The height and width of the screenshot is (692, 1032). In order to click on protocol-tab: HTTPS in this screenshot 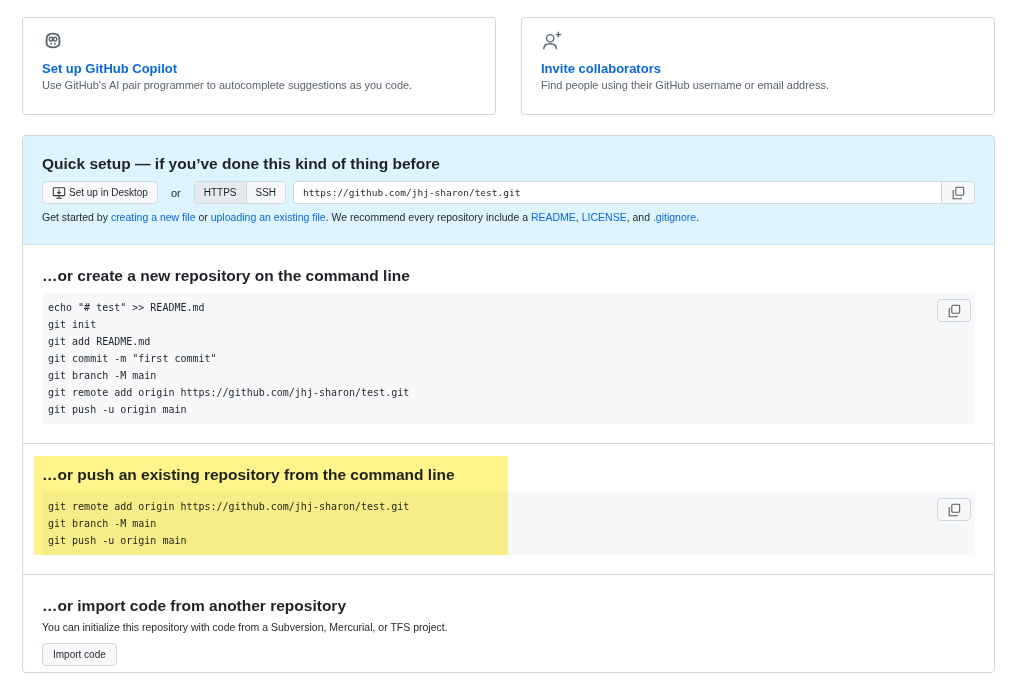, I will do `click(220, 192)`.